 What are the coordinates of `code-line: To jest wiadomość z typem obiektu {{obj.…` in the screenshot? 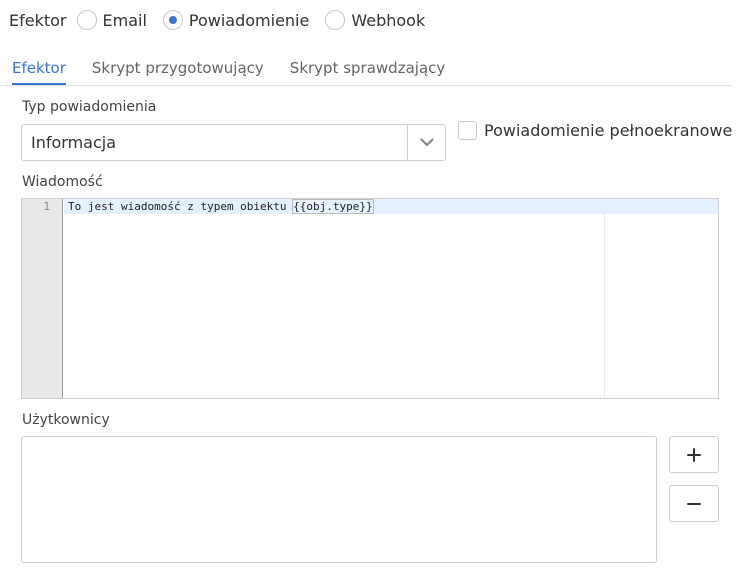 It's located at (221, 206).